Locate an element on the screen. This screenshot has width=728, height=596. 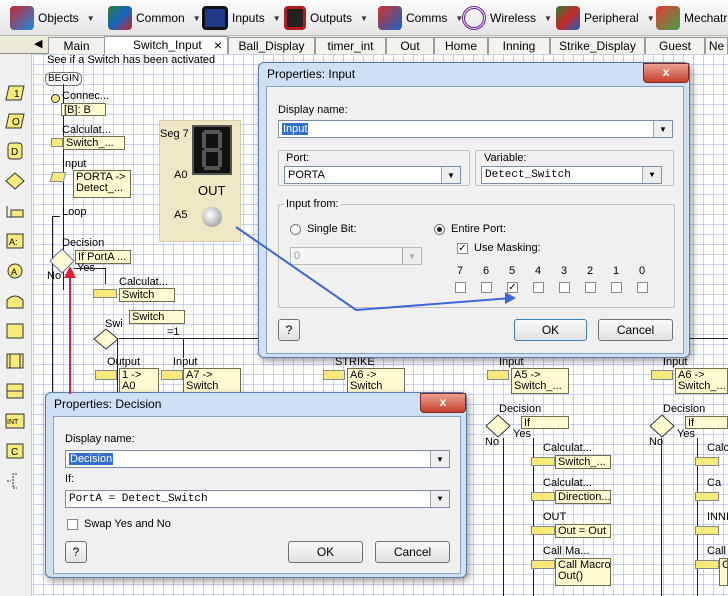
bit-1-checkbox is located at coordinates (616, 287).